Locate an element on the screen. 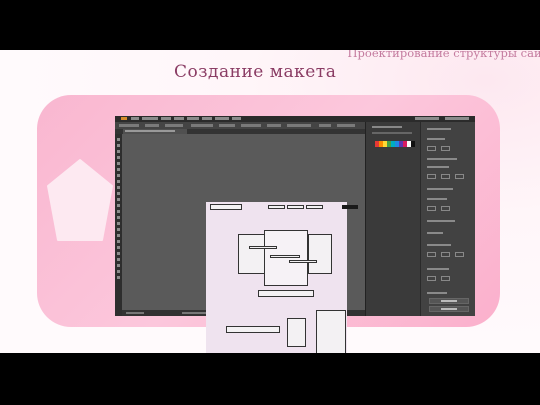 The image size is (540, 405). wireframe-slide-left is located at coordinates (252, 254).